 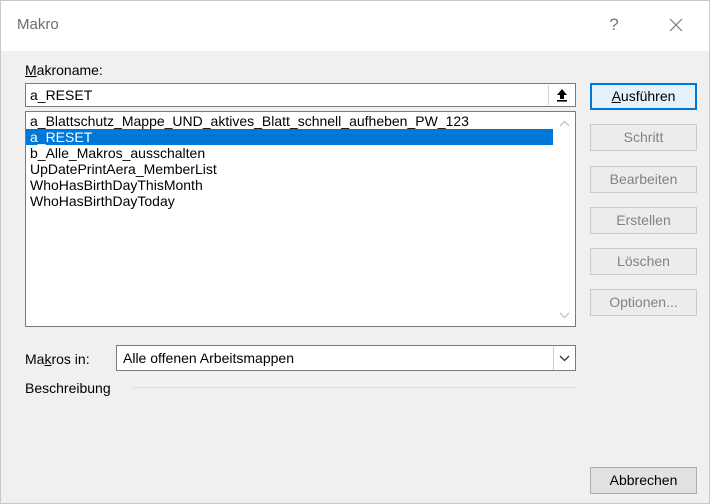 I want to click on macro-list-item: WhoHasBirthDayThisMonth, so click(x=289, y=185).